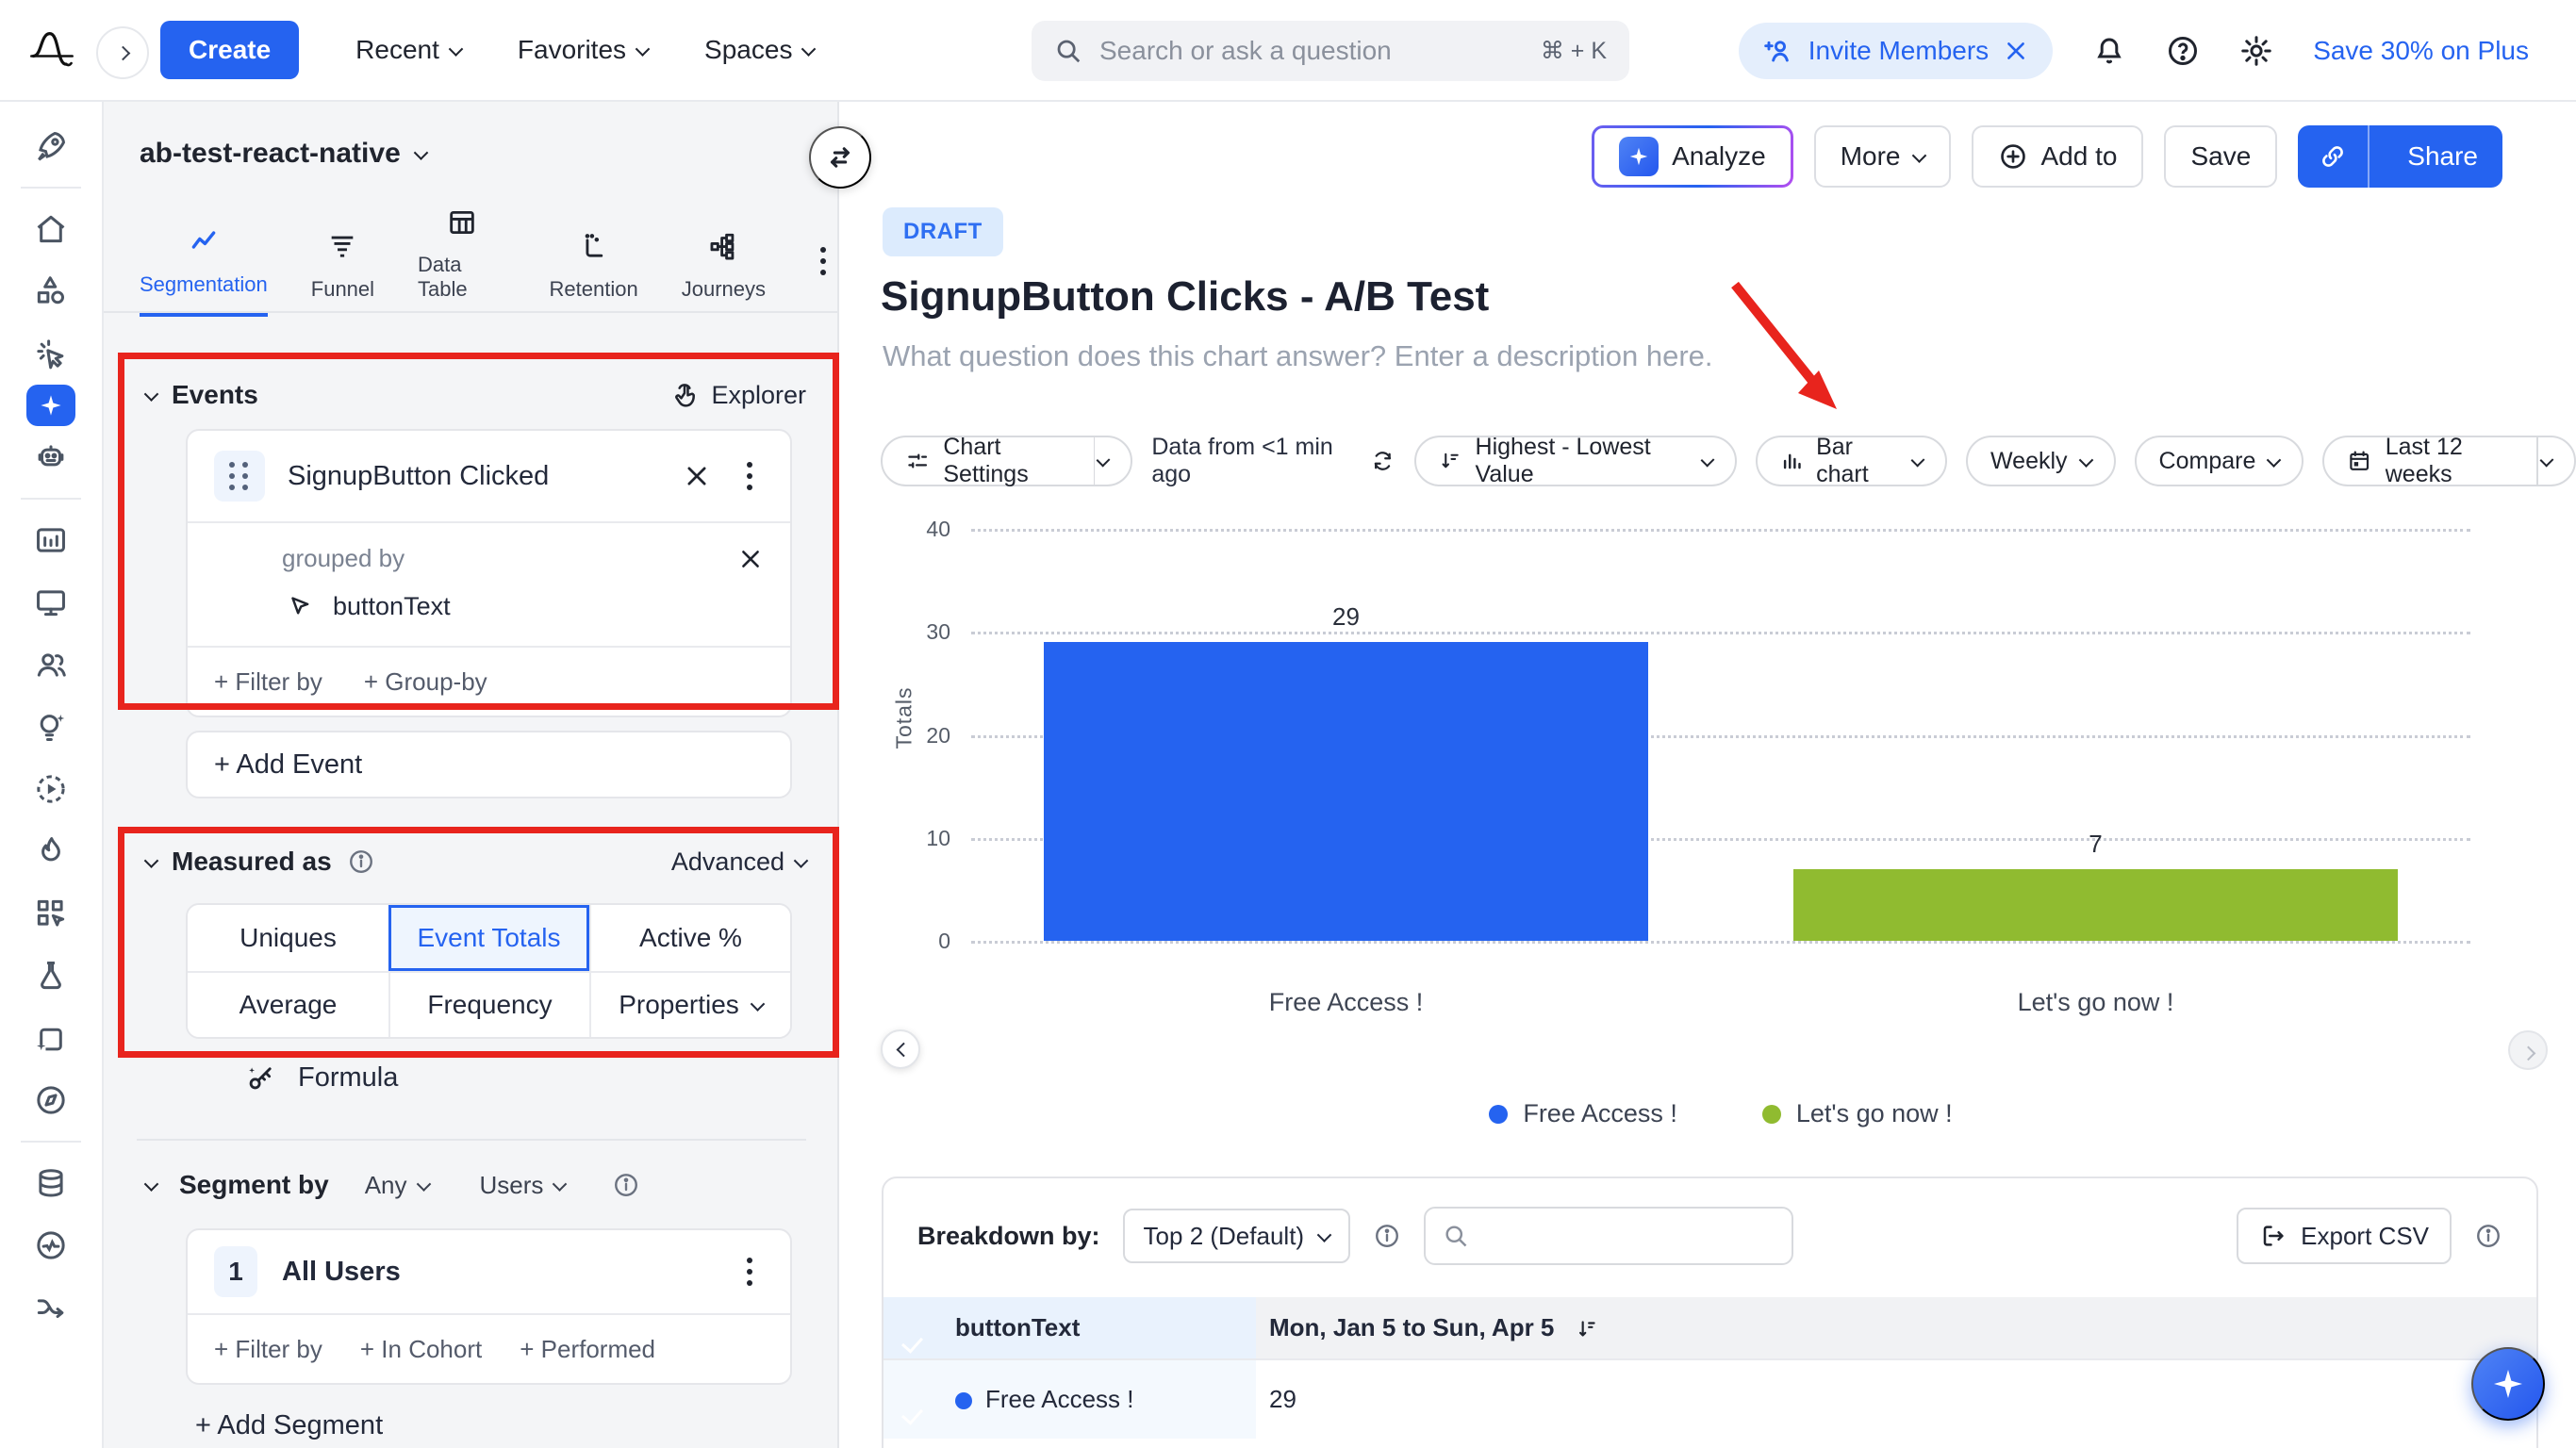  I want to click on close-icon, so click(2016, 51).